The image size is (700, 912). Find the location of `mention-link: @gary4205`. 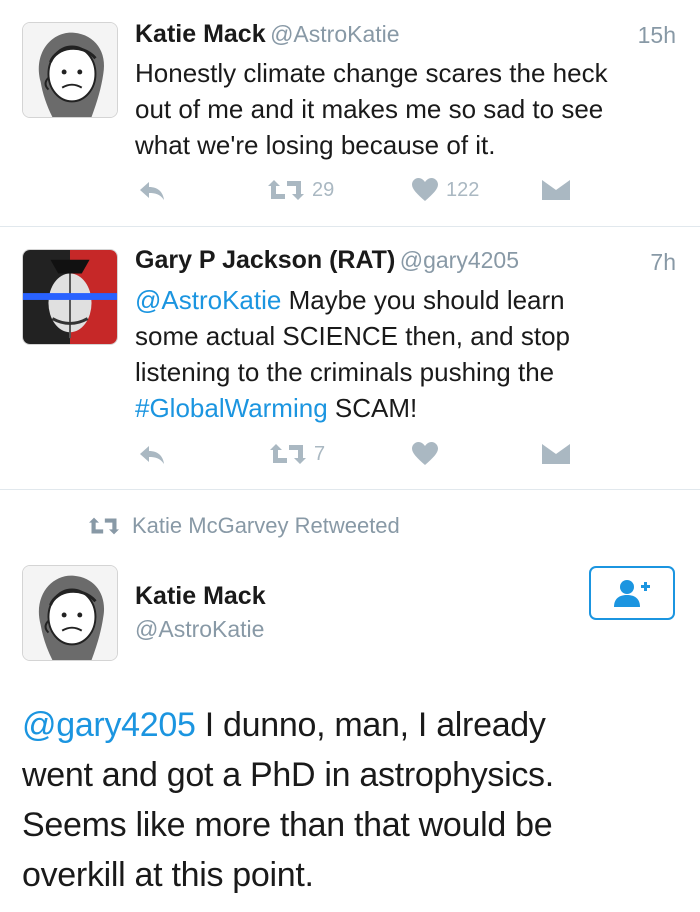

mention-link: @gary4205 is located at coordinates (109, 725).